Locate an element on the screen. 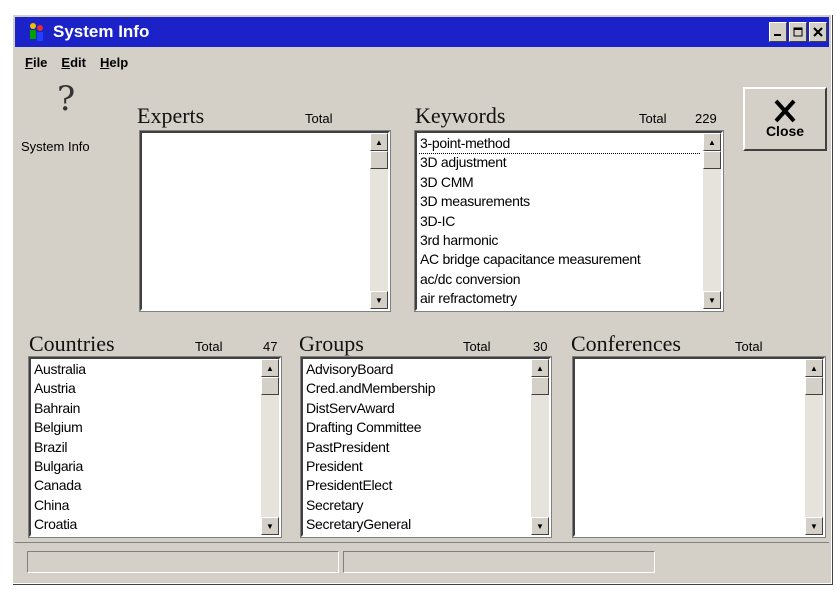  countries-title: Countries is located at coordinates (72, 343).